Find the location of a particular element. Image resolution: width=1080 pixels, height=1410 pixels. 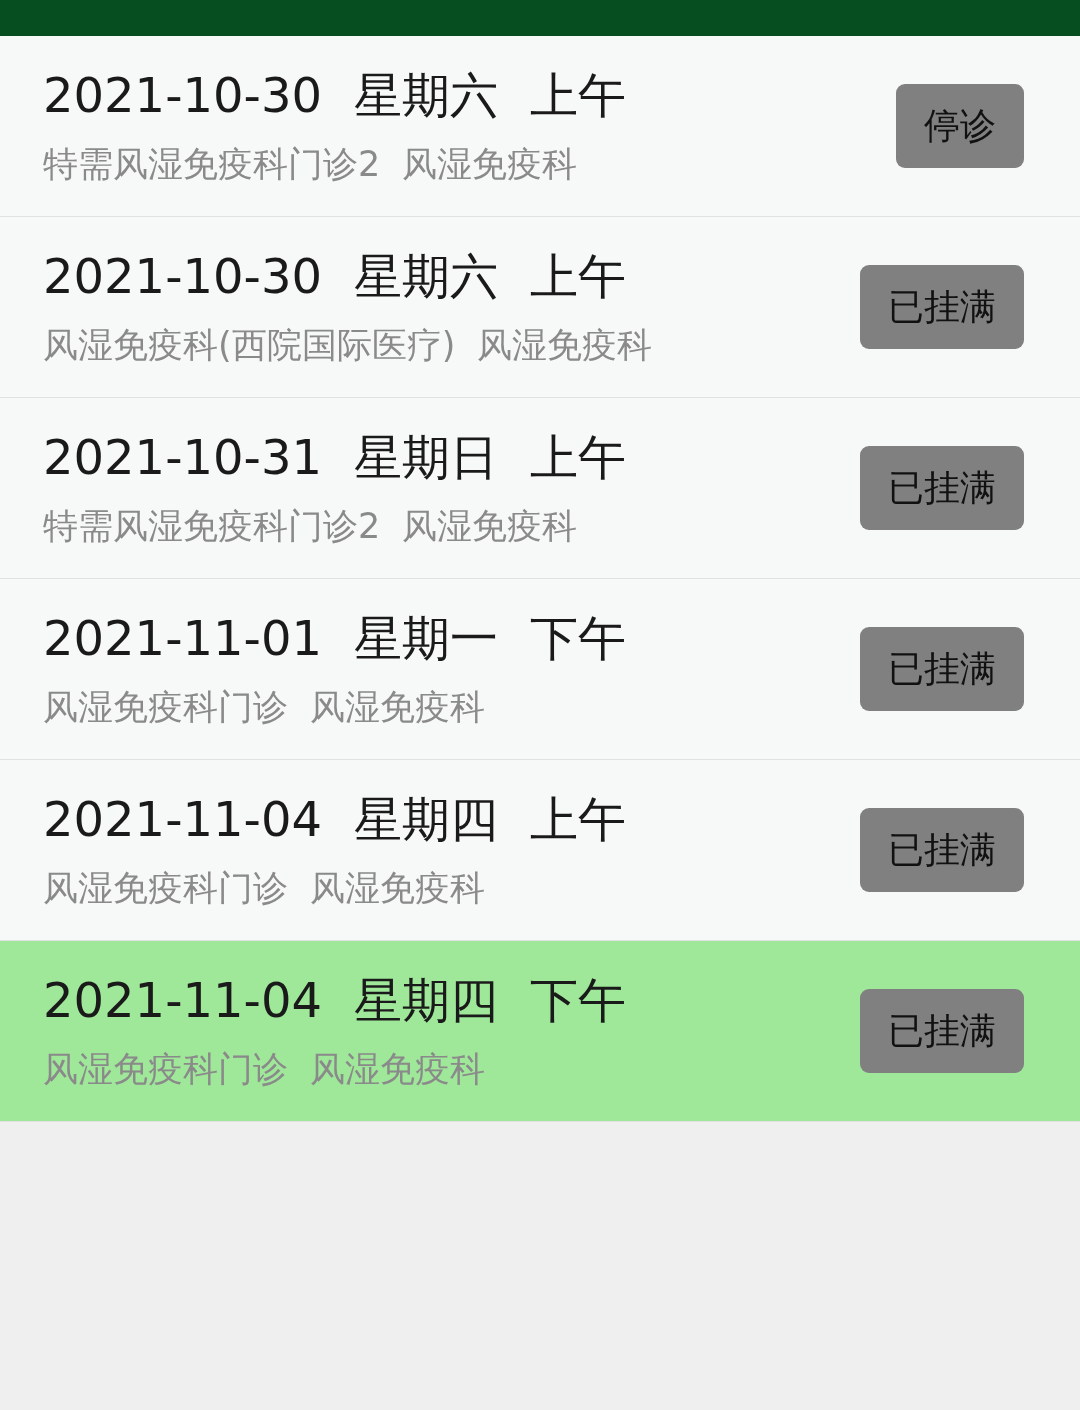

status-button: 停诊 is located at coordinates (960, 126).